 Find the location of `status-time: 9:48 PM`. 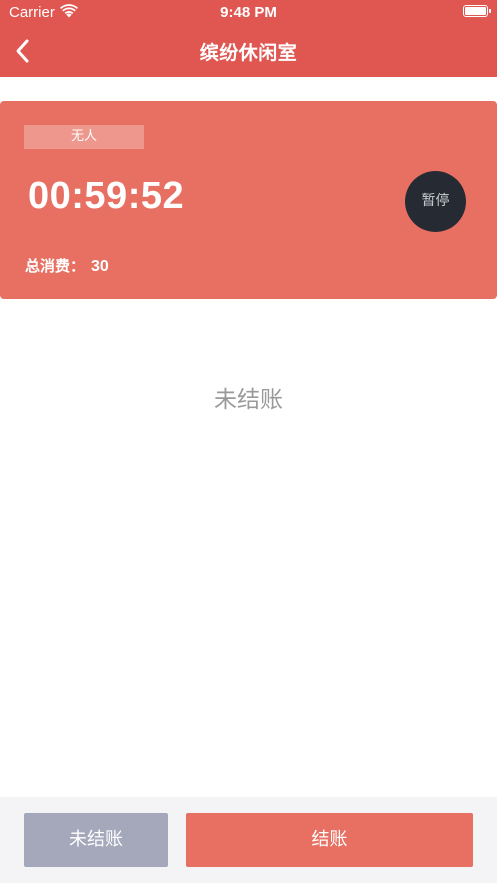

status-time: 9:48 PM is located at coordinates (248, 12).